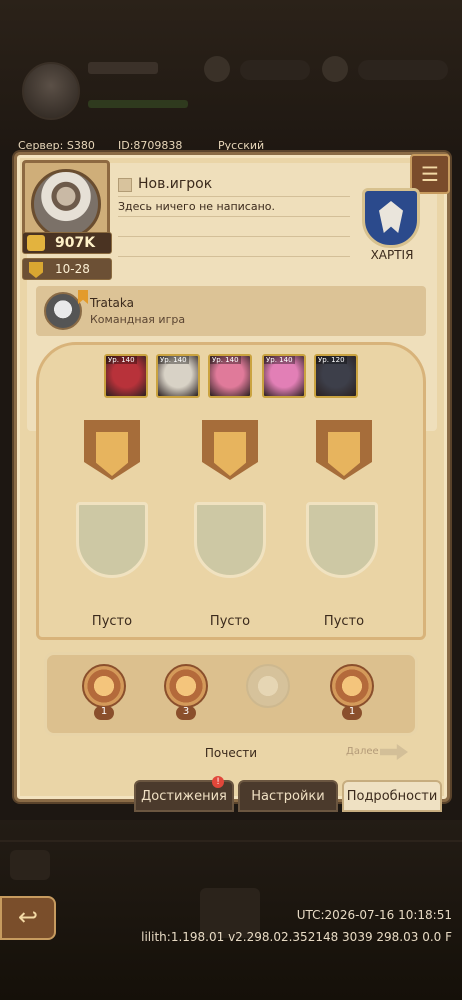 The image size is (462, 1000). Describe the element at coordinates (231, 753) in the screenshot. I see `honors-title: Почести` at that location.